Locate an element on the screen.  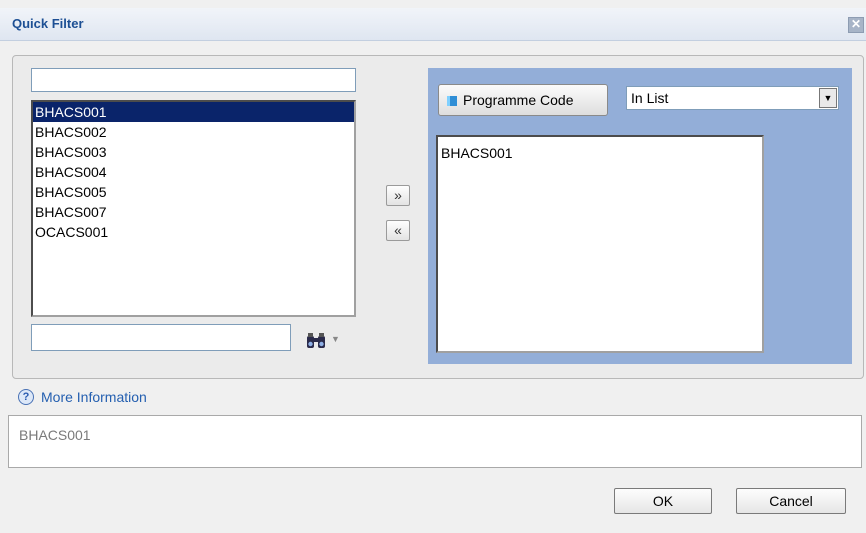
information-box: BHACS001 is located at coordinates (435, 441).